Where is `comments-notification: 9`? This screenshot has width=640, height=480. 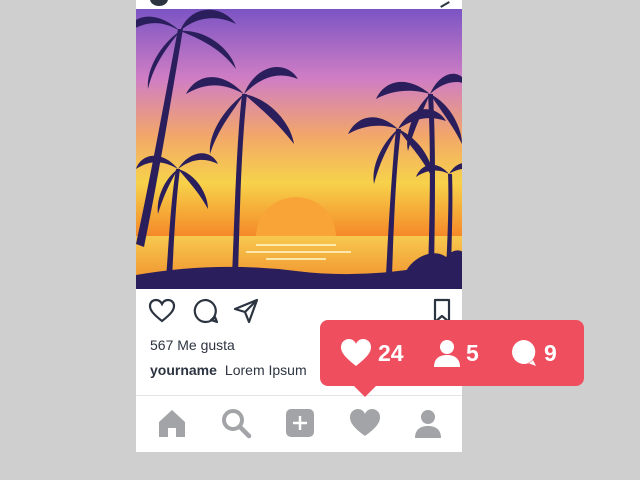 comments-notification: 9 is located at coordinates (533, 353).